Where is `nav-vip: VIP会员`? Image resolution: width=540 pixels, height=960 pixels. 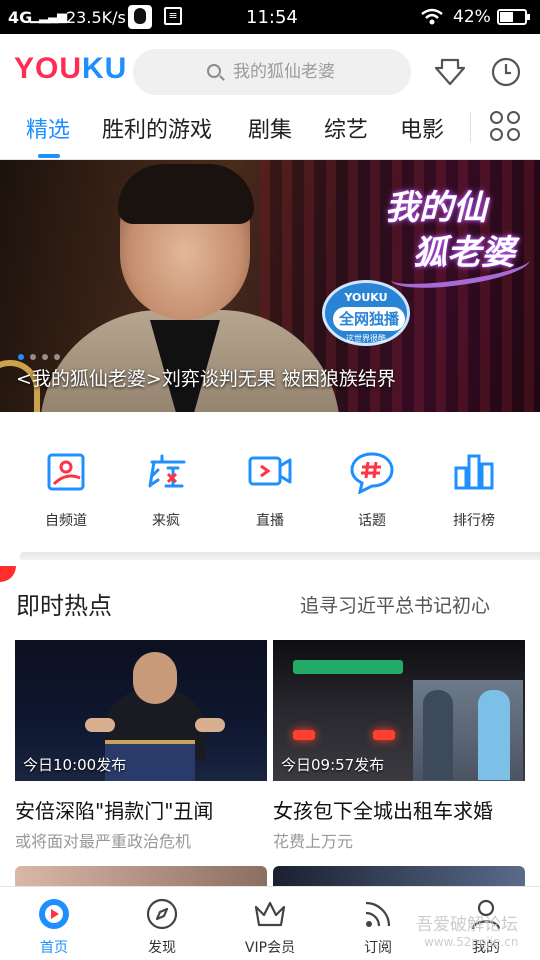 nav-vip: VIP会员 is located at coordinates (270, 927).